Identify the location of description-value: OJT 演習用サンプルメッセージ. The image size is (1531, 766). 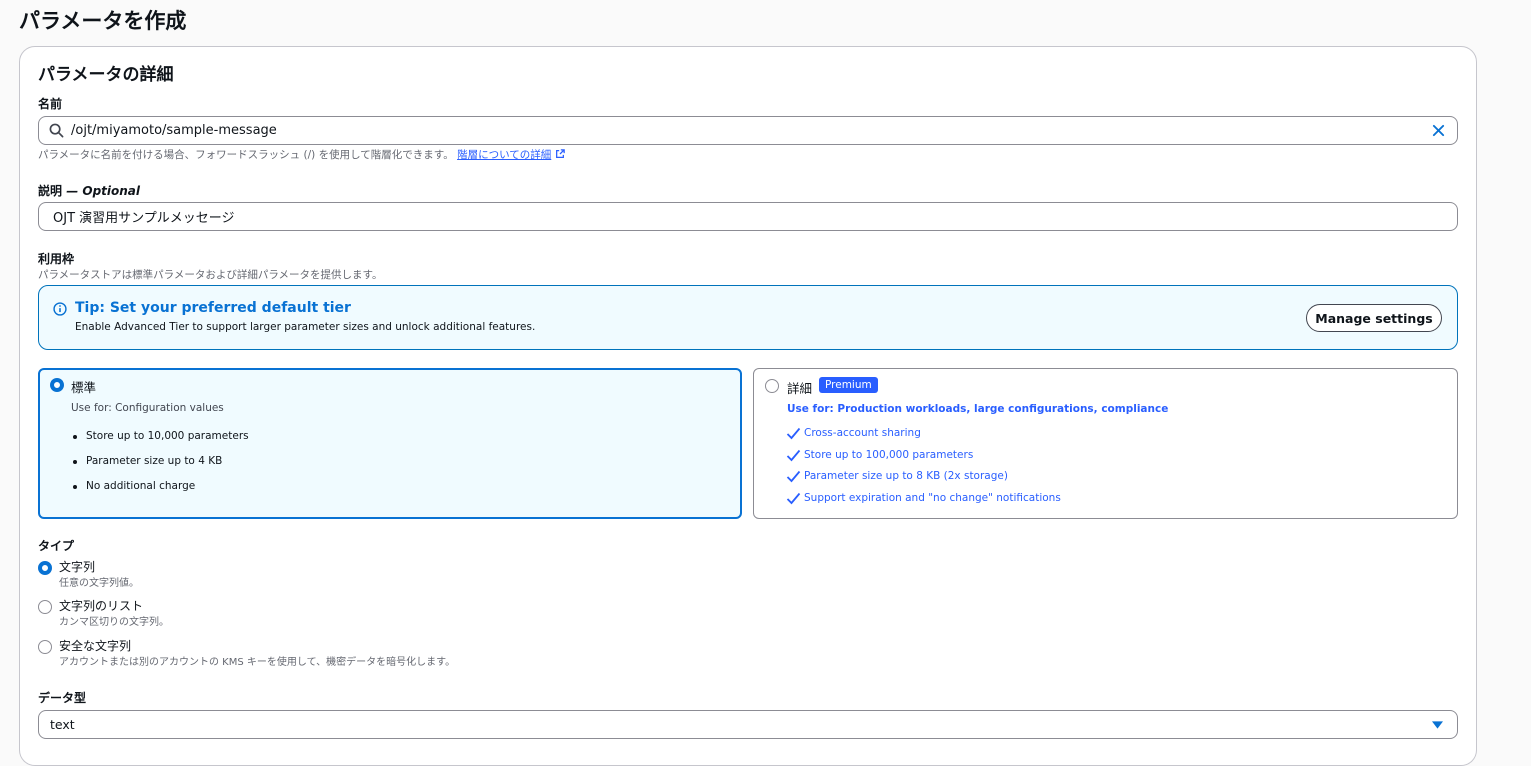
(144, 218).